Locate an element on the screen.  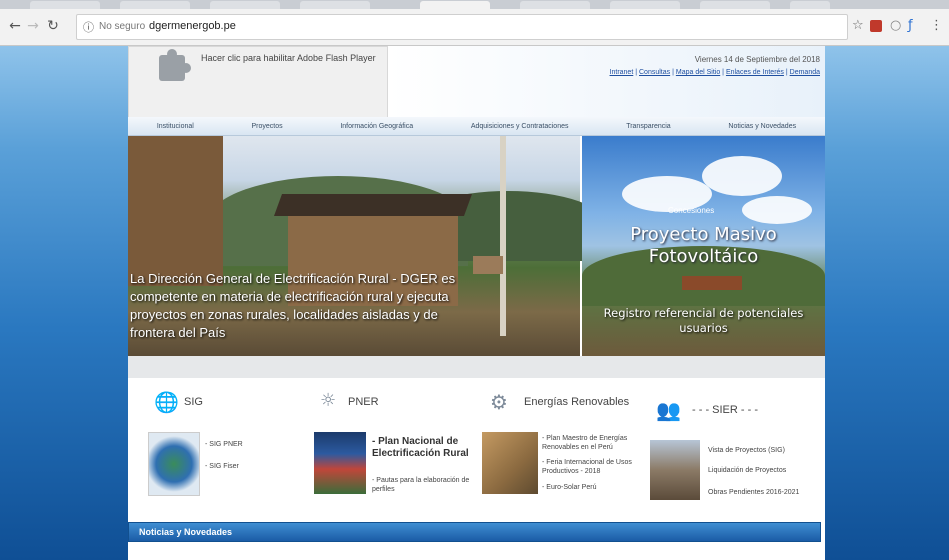
back-arrow-icon: ← is located at coordinates (15, 26).